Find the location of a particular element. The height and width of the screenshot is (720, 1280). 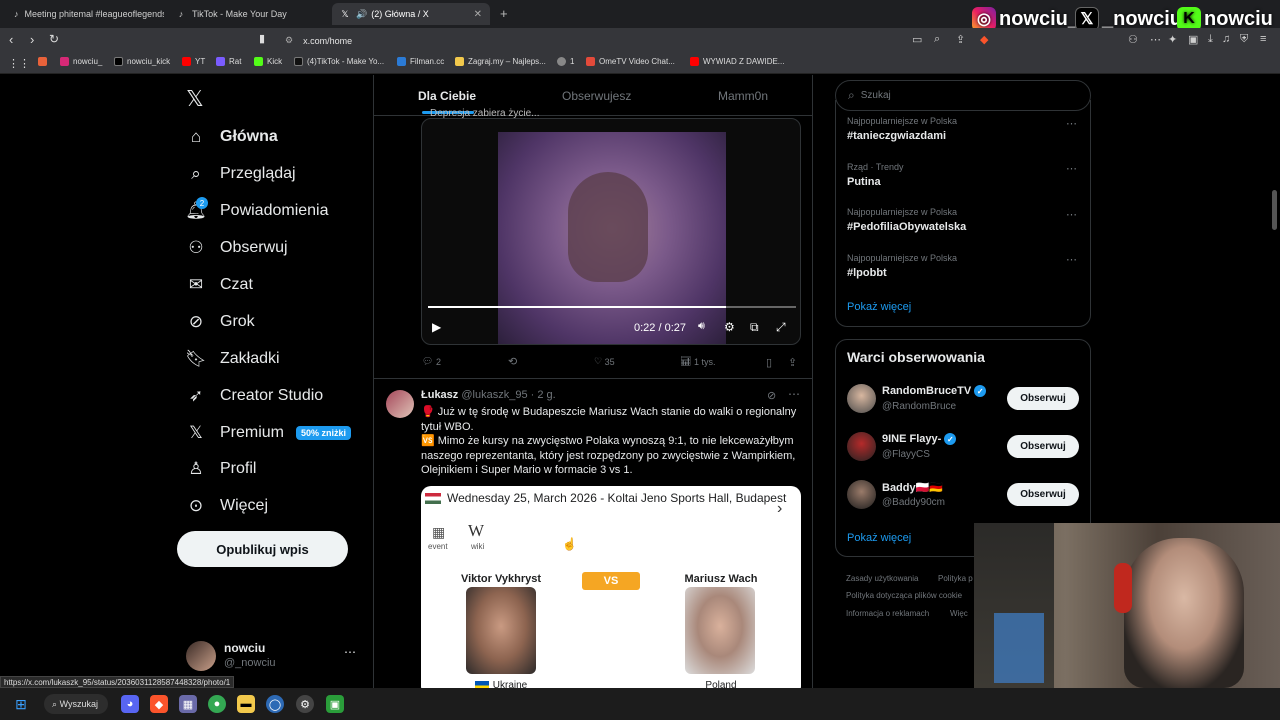

sidebar-item-home: ⌂ Główna is located at coordinates (232, 137).